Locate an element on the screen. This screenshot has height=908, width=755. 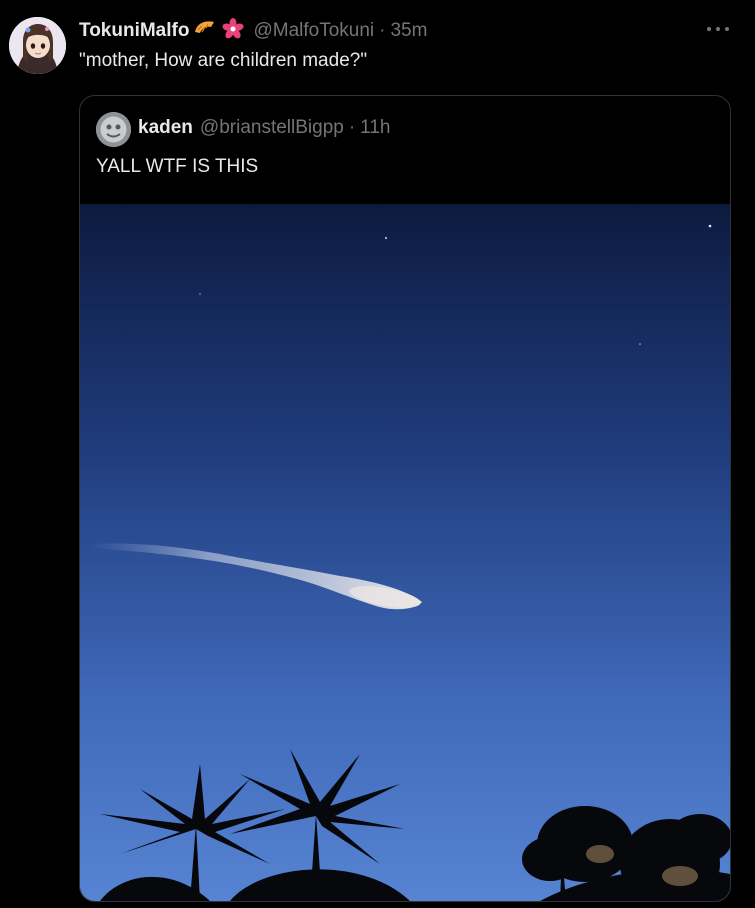
tweet-header: TokuniMalfo @MalfoTokuni · 35m is located at coordinates (253, 31).